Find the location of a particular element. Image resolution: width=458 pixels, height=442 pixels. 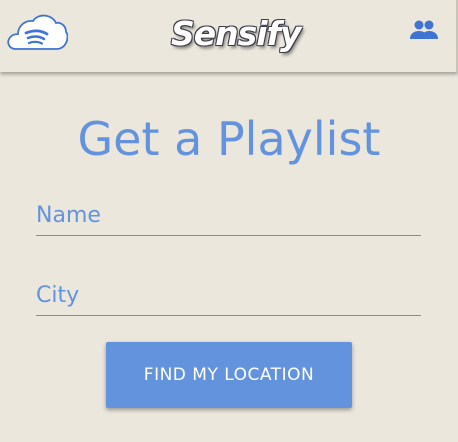

page-title: Get a Playlist is located at coordinates (229, 139).